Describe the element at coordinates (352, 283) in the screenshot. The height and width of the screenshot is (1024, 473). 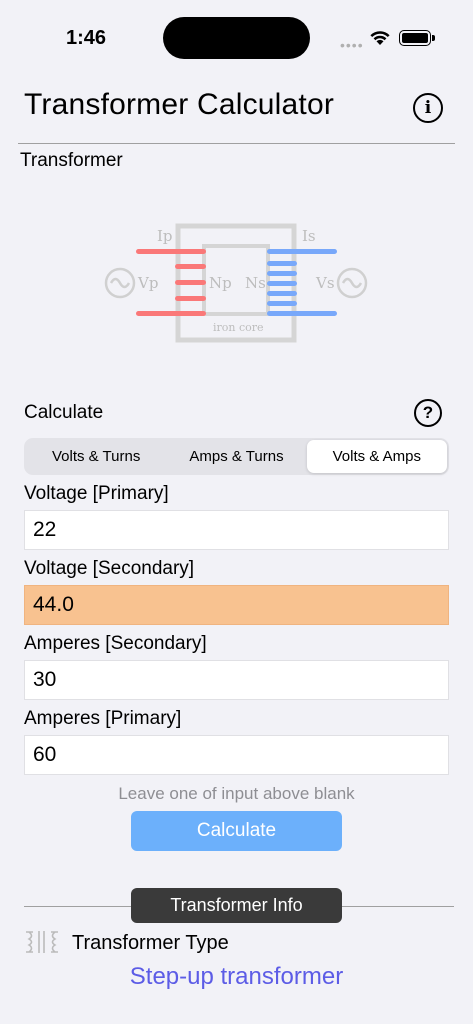
I see `ac-source-secondary-icon` at that location.